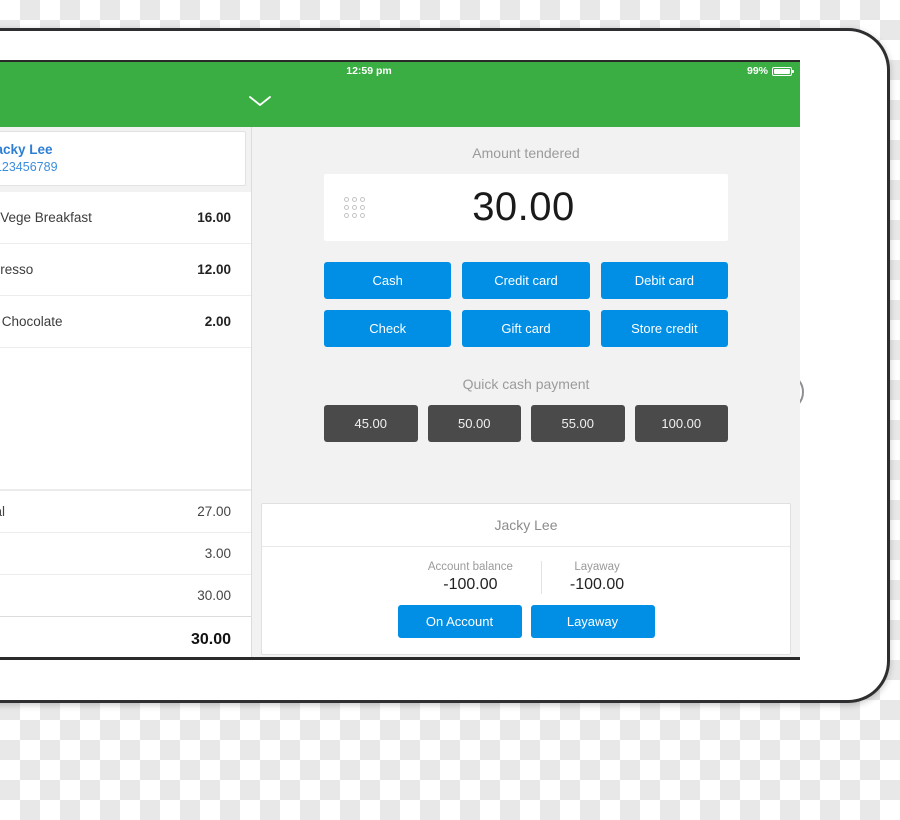 The height and width of the screenshot is (820, 900). Describe the element at coordinates (29, 167) in the screenshot. I see `customer-phone: 0123456789` at that location.